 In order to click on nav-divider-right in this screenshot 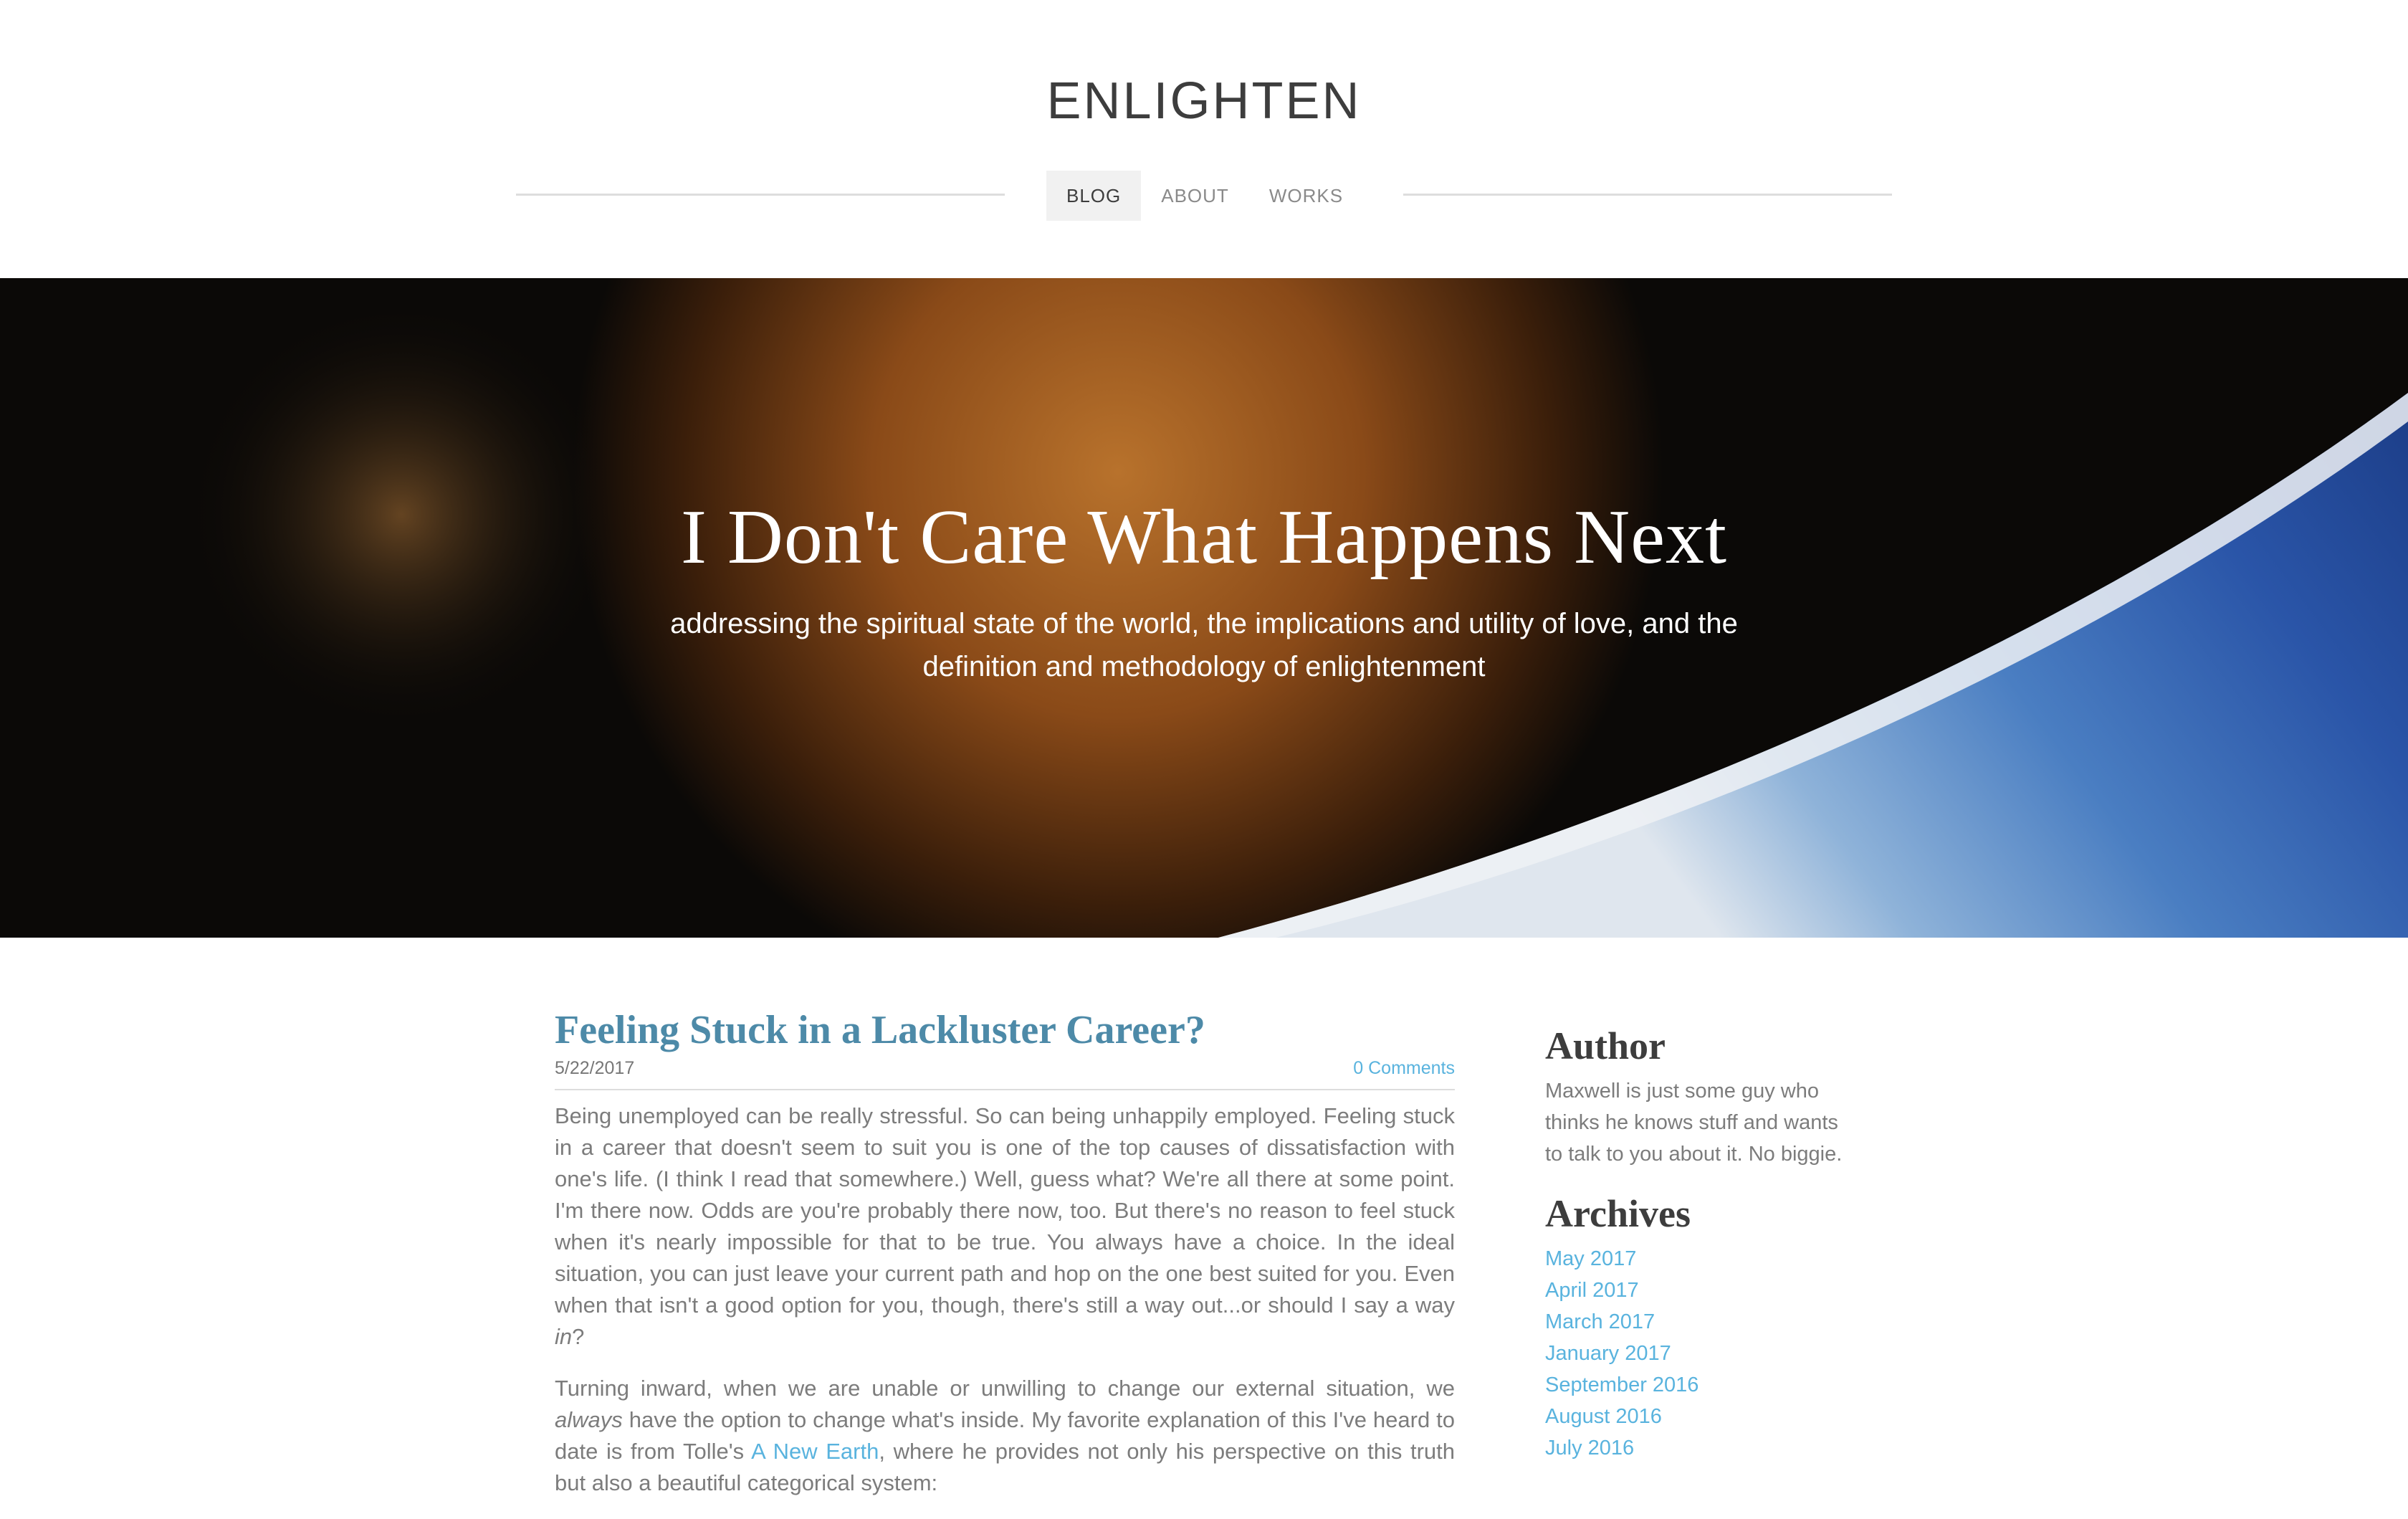, I will do `click(1648, 195)`.